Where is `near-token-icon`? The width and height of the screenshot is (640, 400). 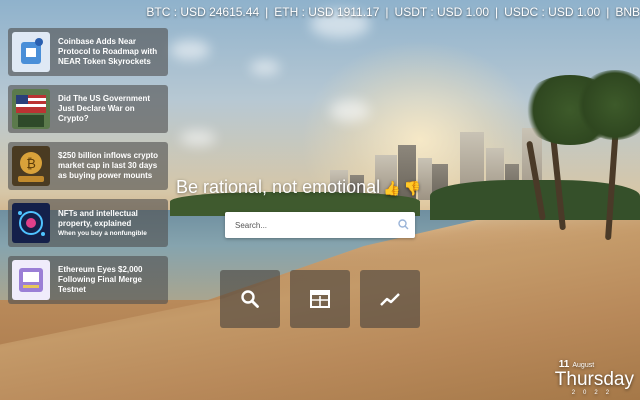
near-token-icon is located at coordinates (32, 51).